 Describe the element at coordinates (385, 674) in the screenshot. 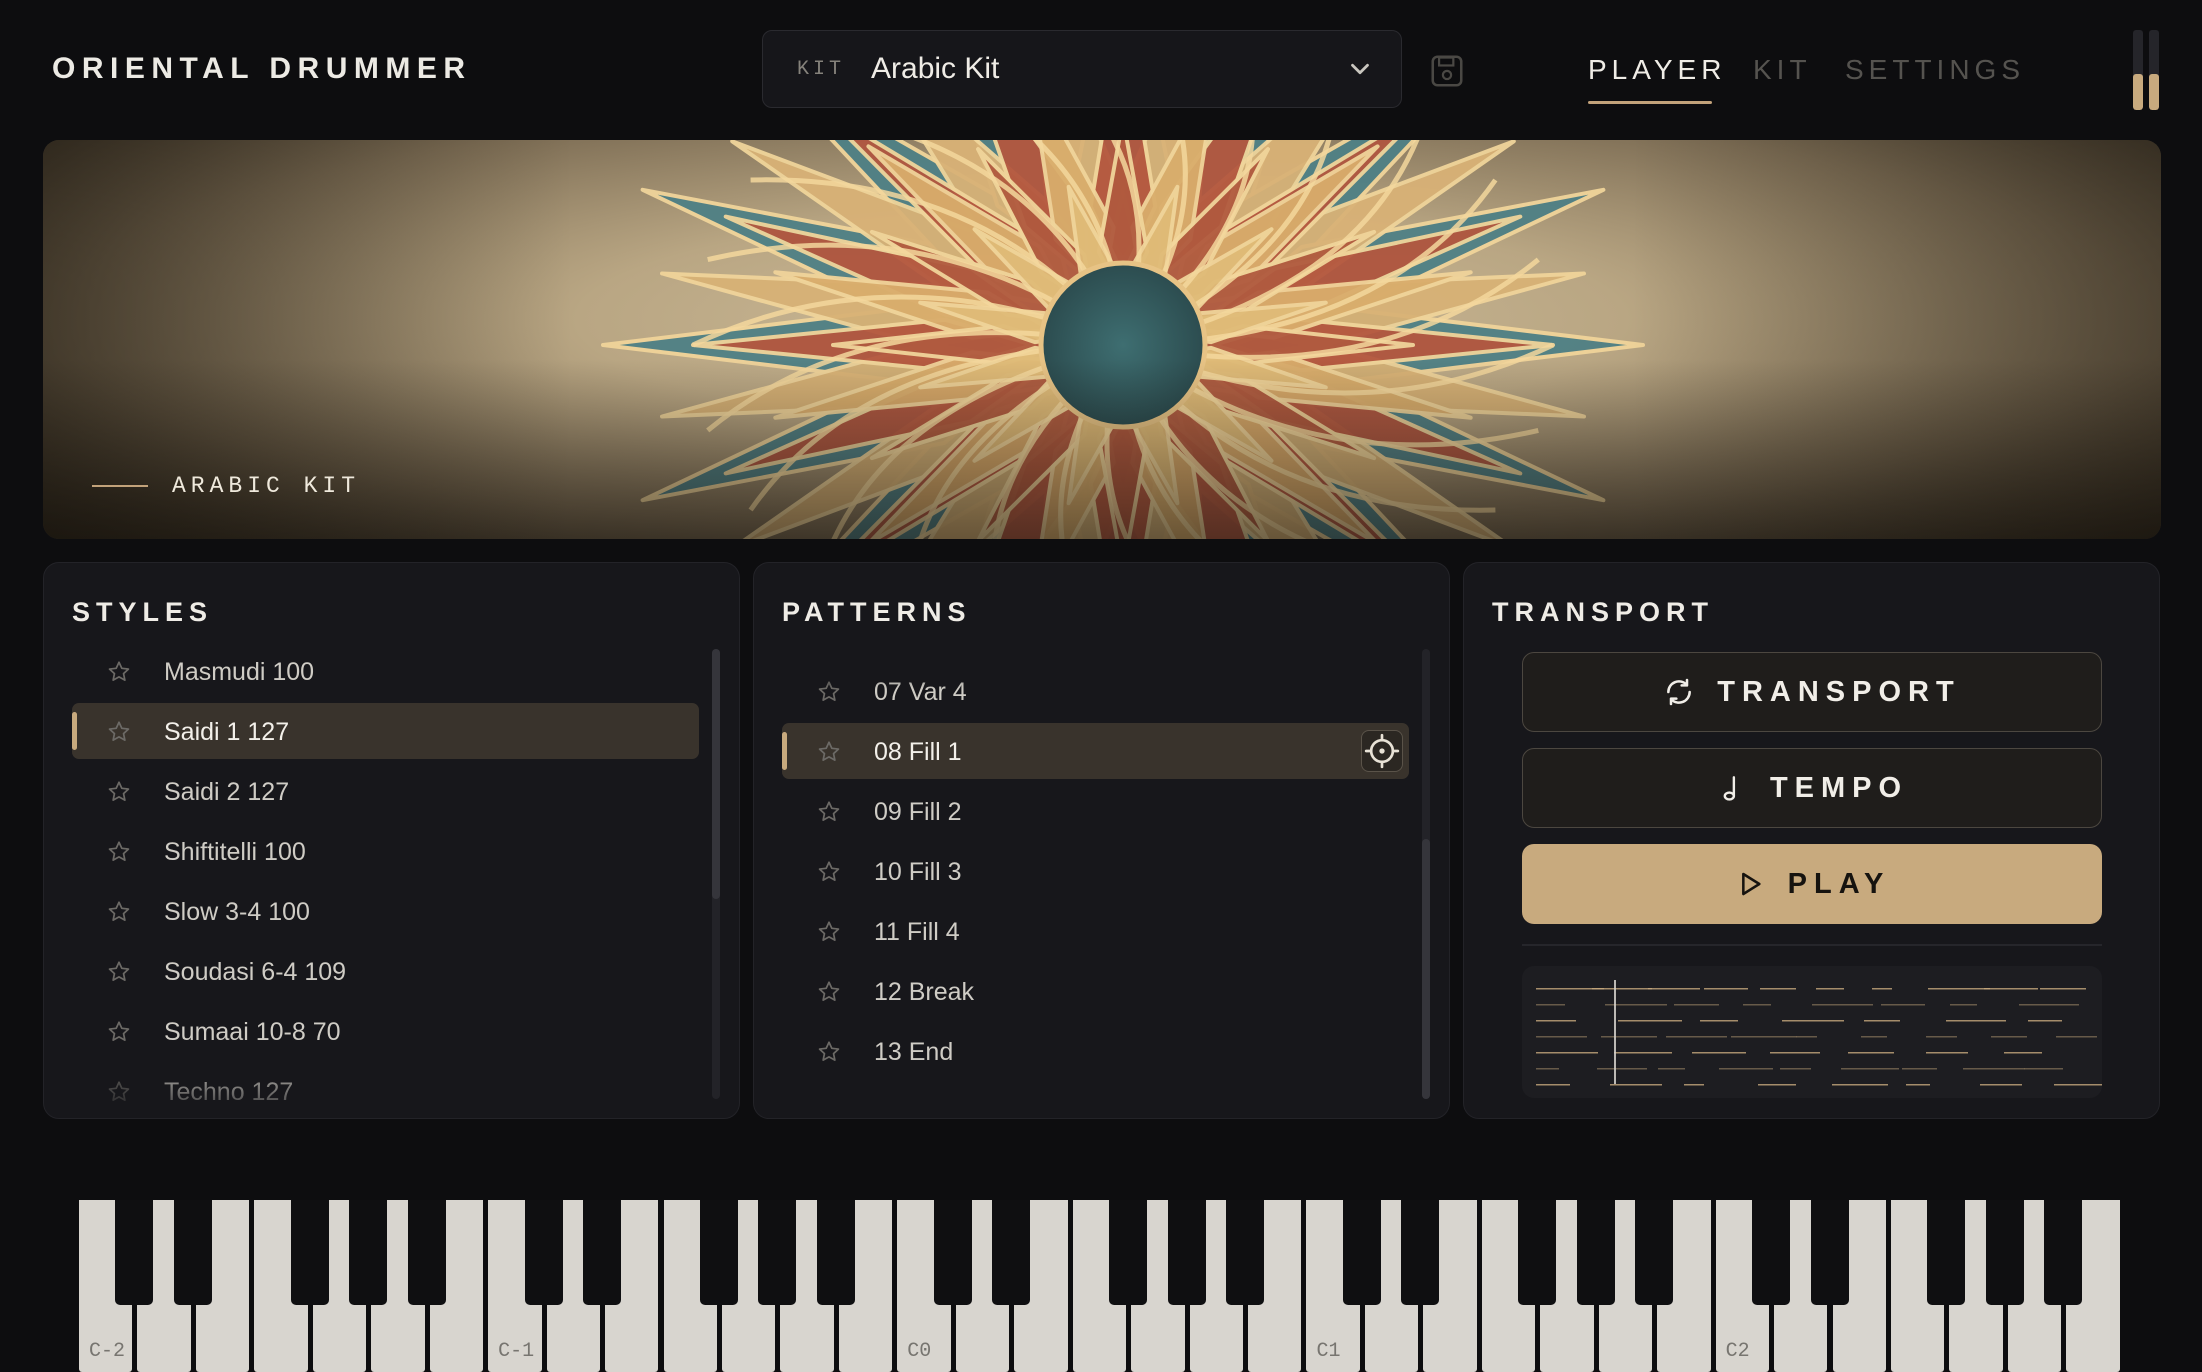

I see `styles-item: Masmudi 100` at that location.